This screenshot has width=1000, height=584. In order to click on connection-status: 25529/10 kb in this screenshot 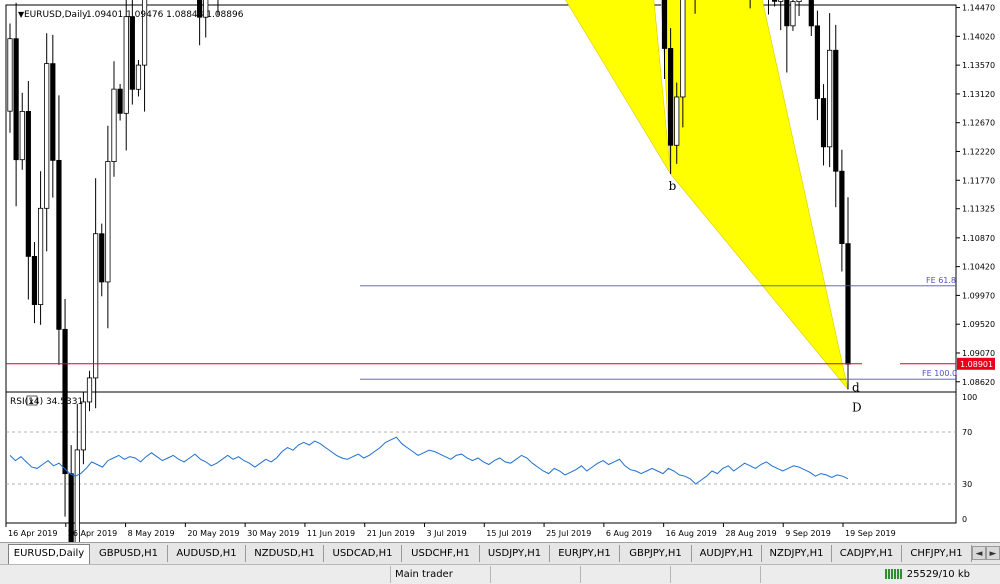, I will do `click(942, 574)`.